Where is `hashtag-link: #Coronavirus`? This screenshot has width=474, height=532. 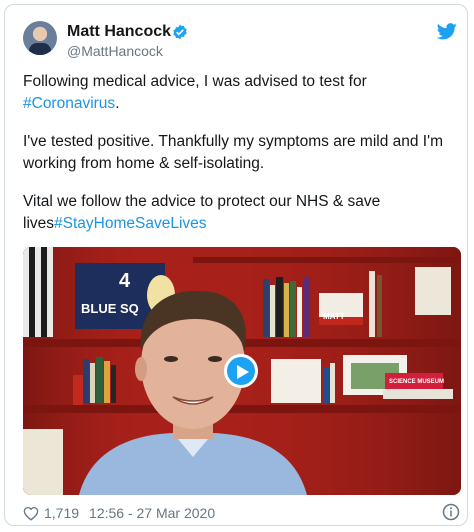
hashtag-link: #Coronavirus is located at coordinates (69, 103).